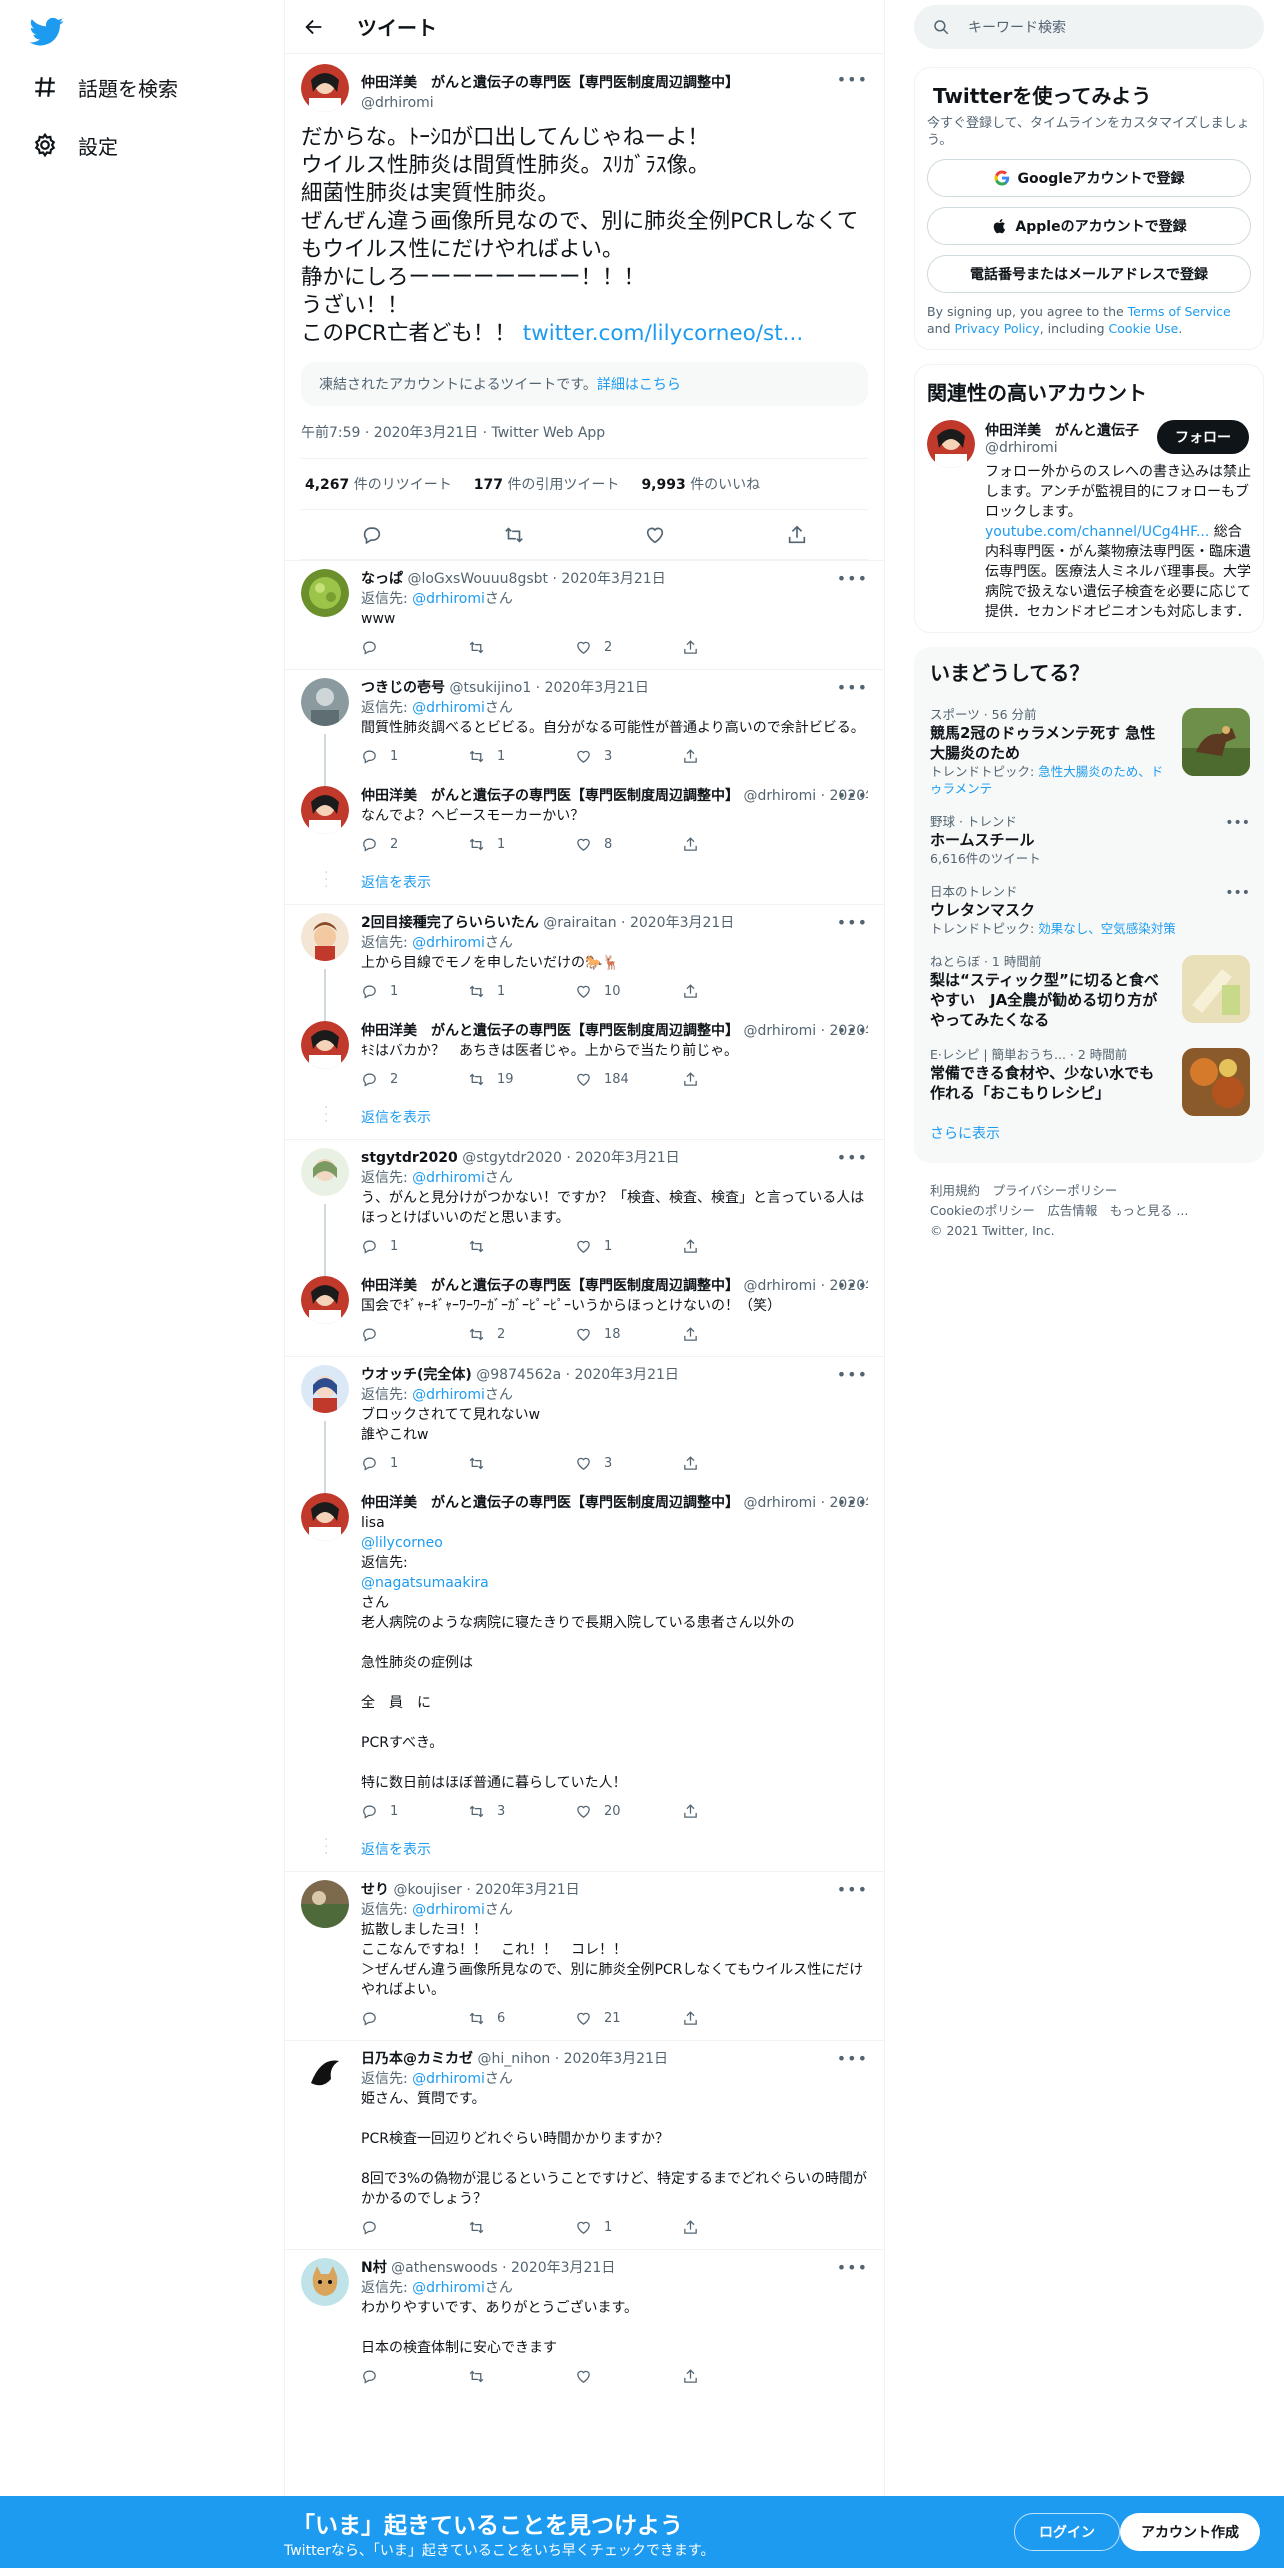 The width and height of the screenshot is (1284, 2568). What do you see at coordinates (416, 1375) in the screenshot?
I see `author-name: ウオッチ(完全体)` at bounding box center [416, 1375].